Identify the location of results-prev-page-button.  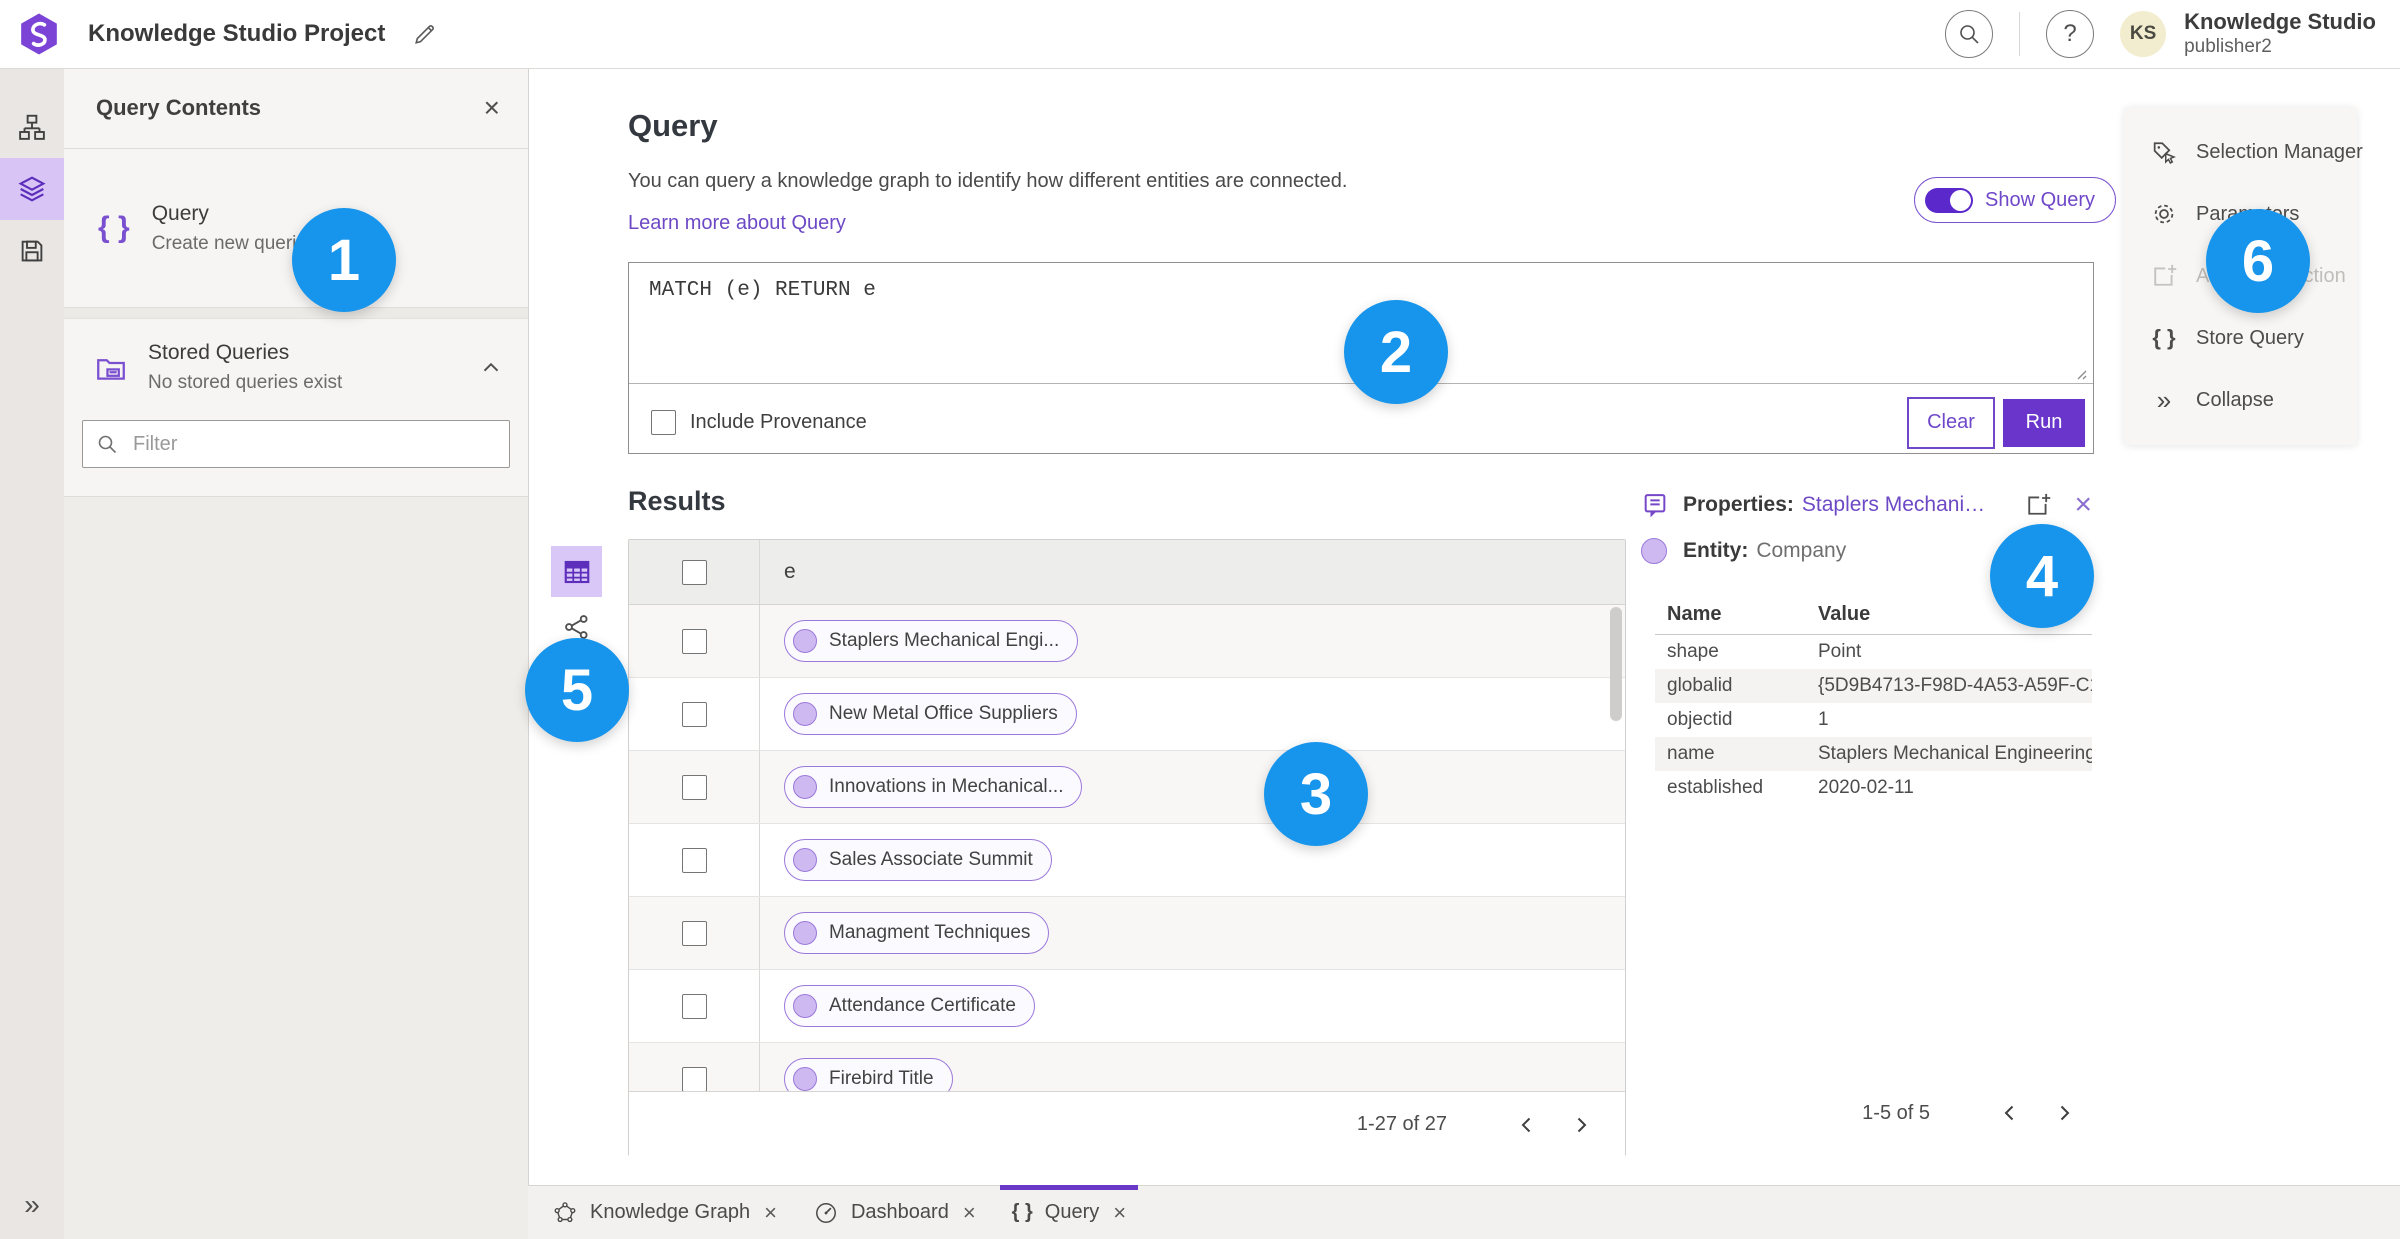
(1527, 1125).